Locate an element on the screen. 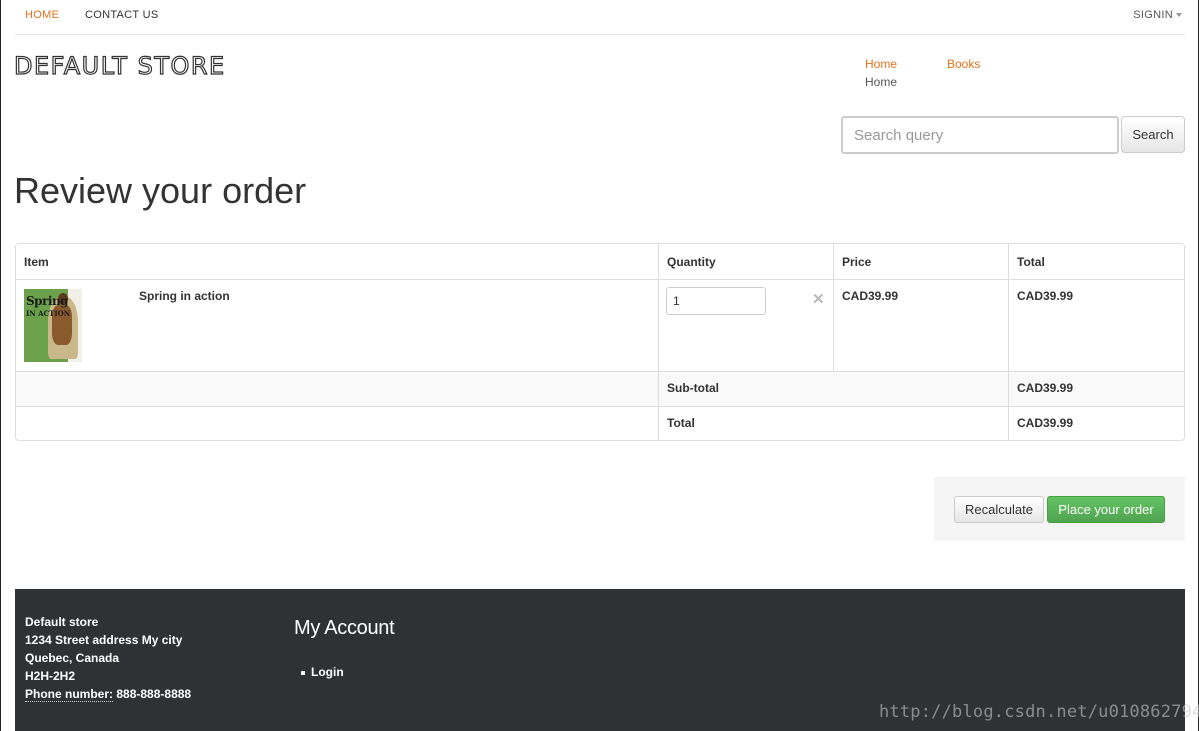  category-home-link: Home is located at coordinates (881, 64).